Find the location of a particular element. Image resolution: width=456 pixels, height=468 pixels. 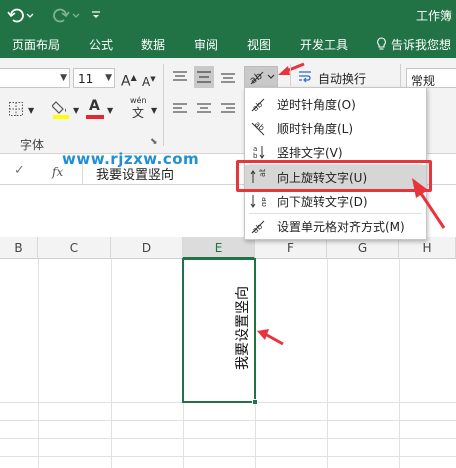

number-format-combo: 常规 is located at coordinates (431, 78).